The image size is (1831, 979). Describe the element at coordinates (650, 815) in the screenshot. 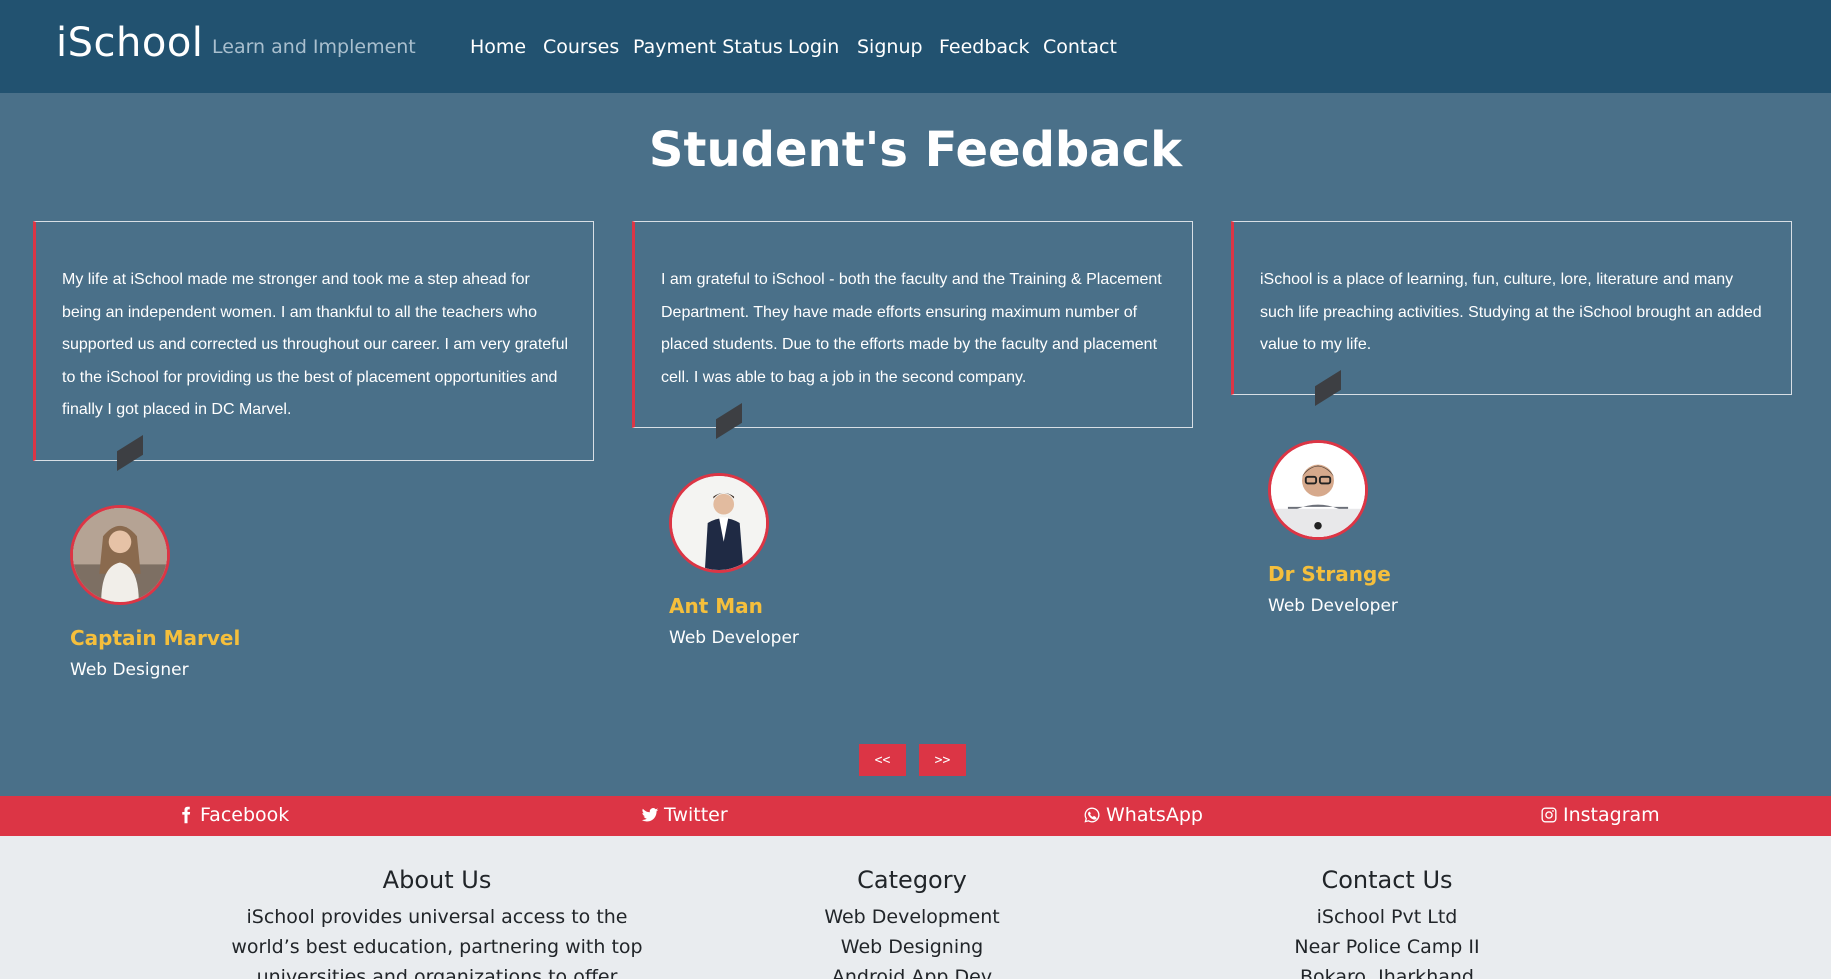

I see `twitter-icon` at that location.